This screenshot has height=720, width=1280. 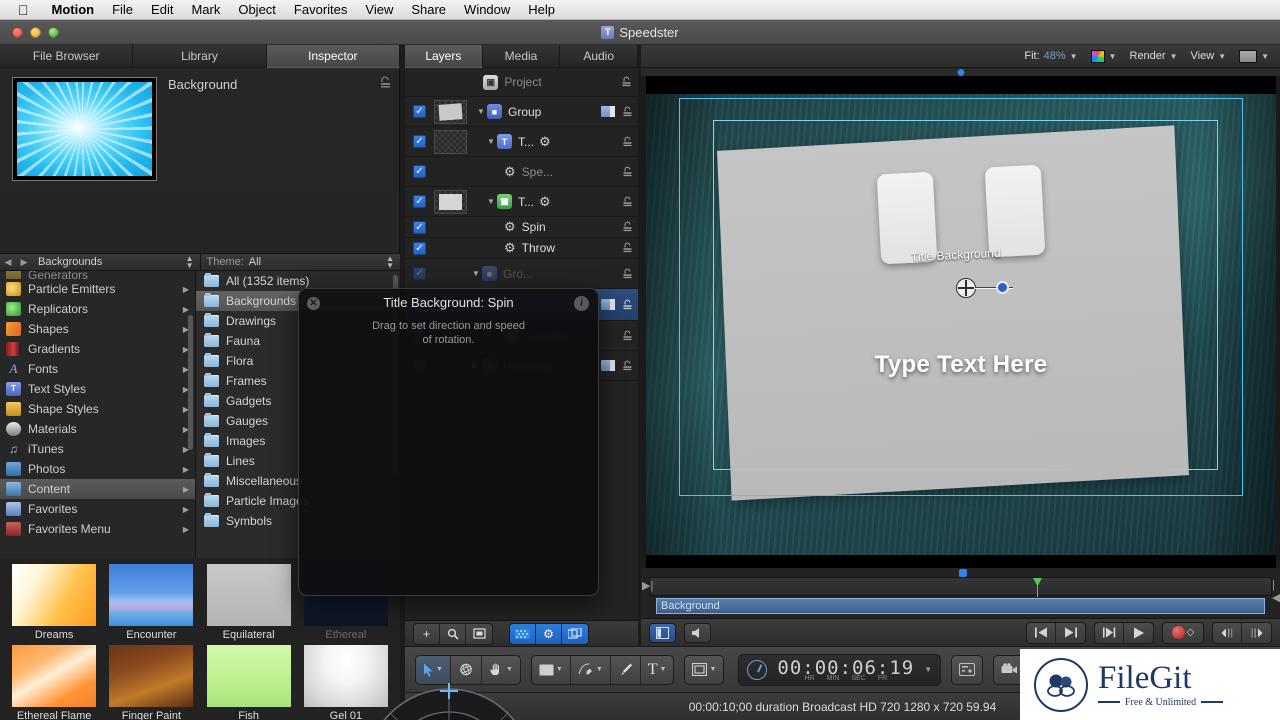 I want to click on next-keyframe-icon, so click(x=1256, y=633).